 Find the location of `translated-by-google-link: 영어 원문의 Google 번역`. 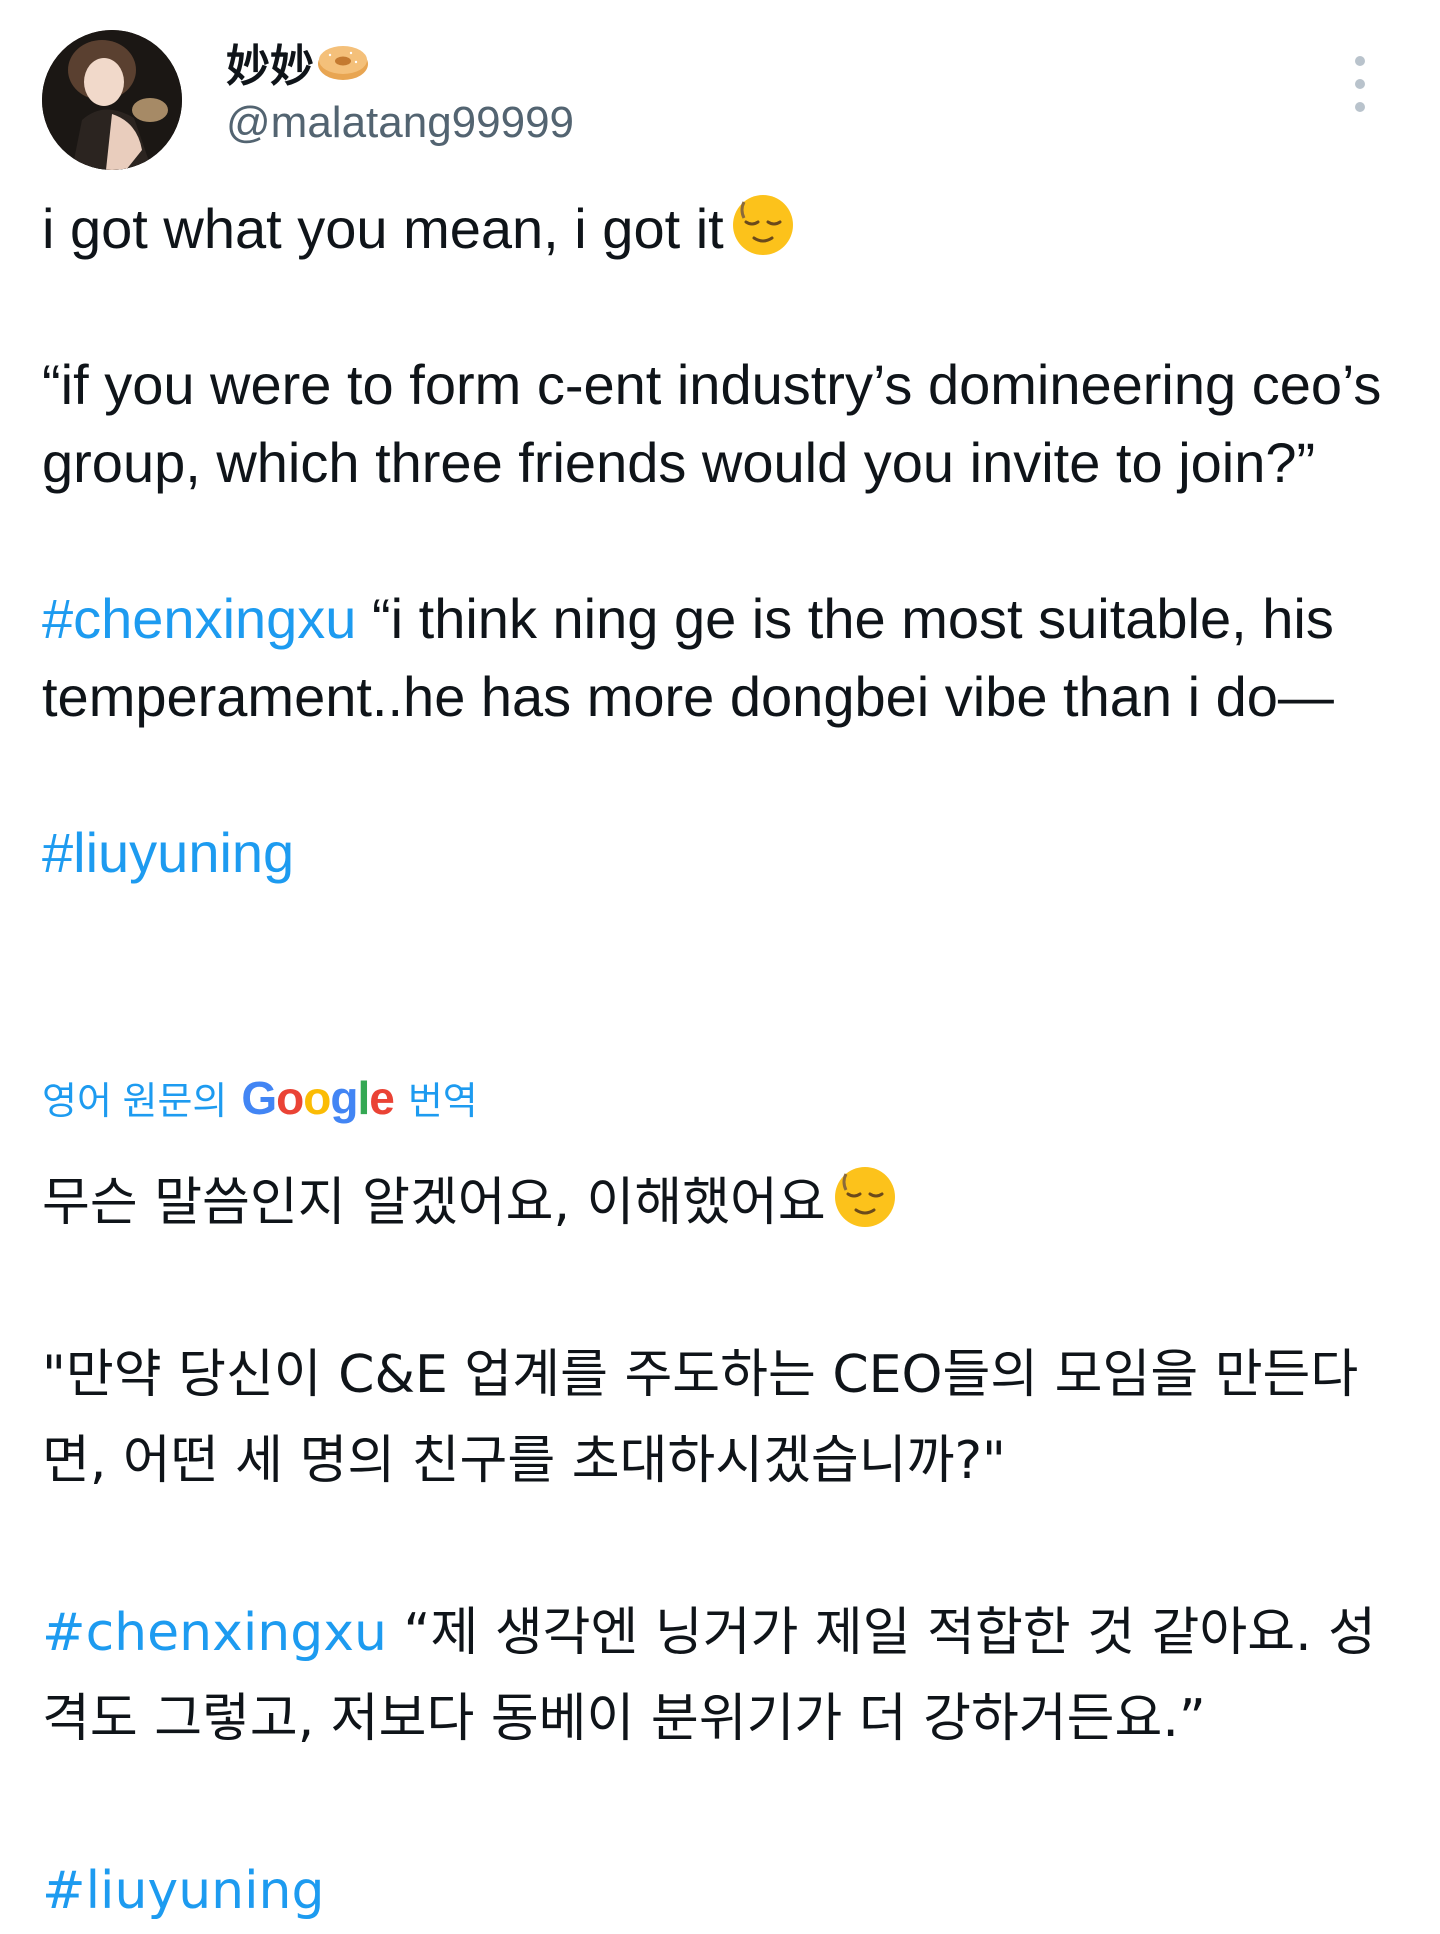

translated-by-google-link: 영어 원문의 Google 번역 is located at coordinates (260, 1097).